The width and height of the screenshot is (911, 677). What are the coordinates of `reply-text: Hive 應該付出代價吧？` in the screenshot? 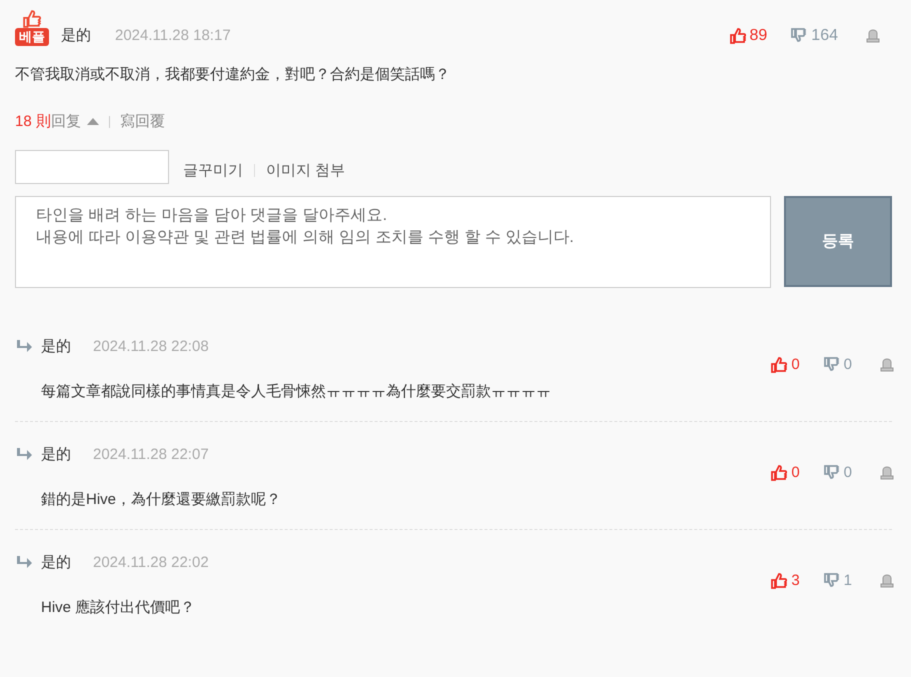 It's located at (118, 608).